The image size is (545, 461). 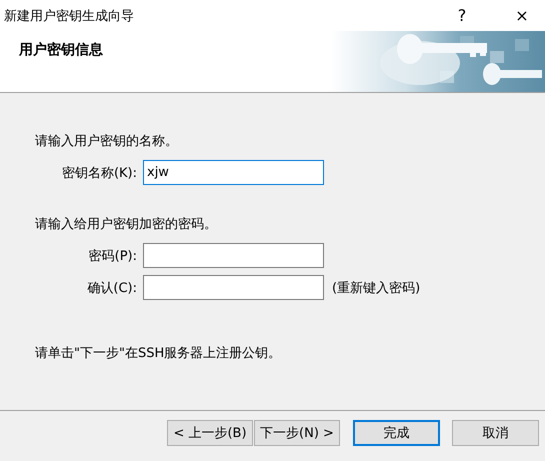 What do you see at coordinates (297, 433) in the screenshot?
I see `wizard-button: 下一步(N) >` at bounding box center [297, 433].